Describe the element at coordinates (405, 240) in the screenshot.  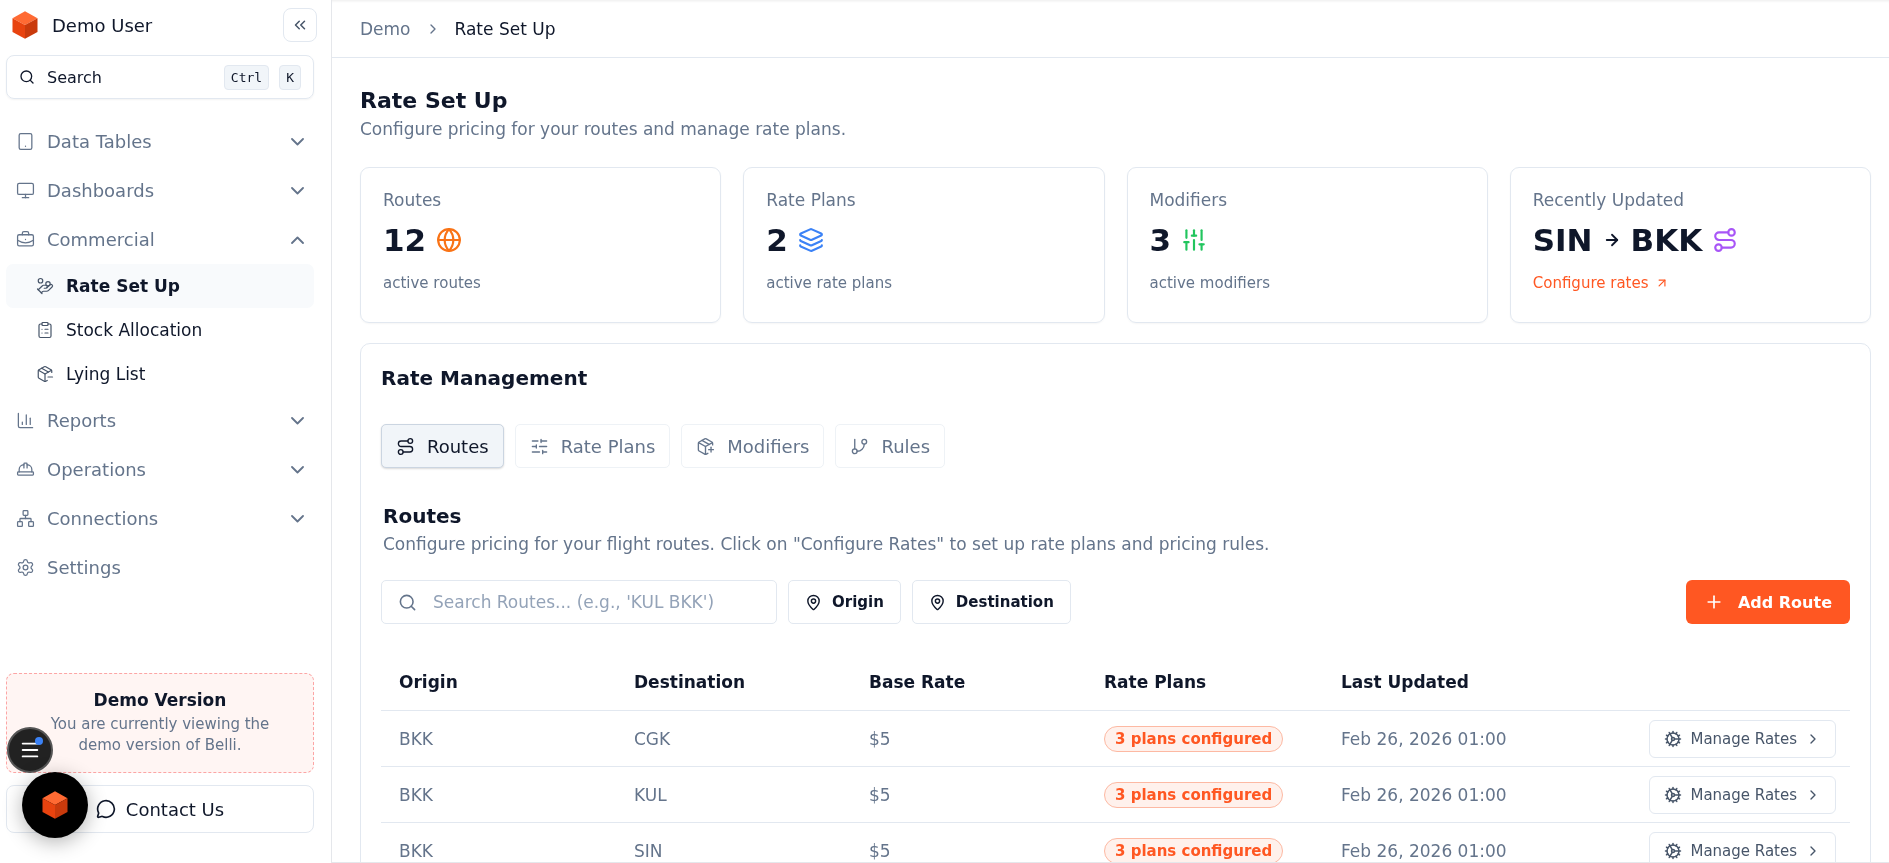
I see `stat-value: 12` at that location.